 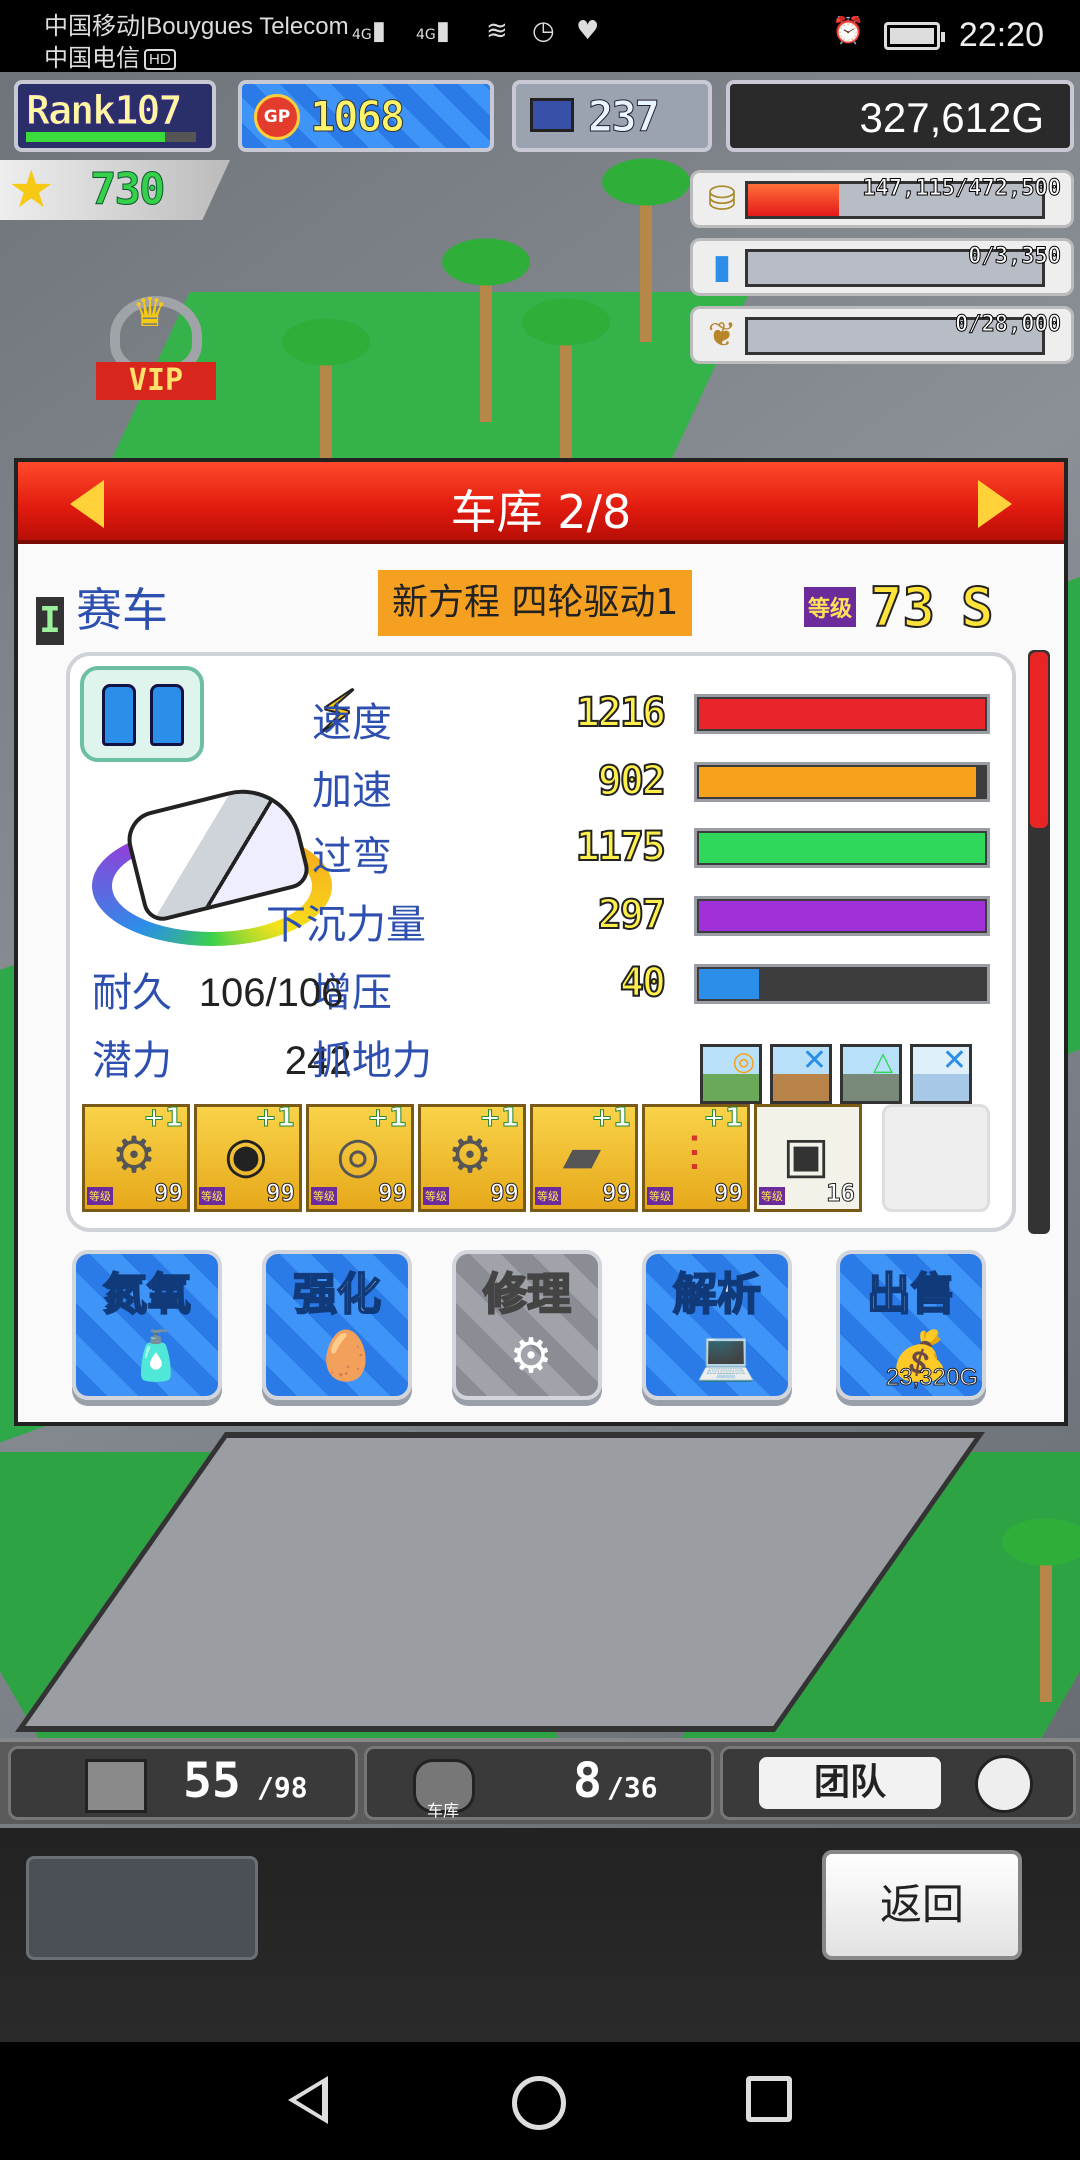 What do you see at coordinates (147, 1325) in the screenshot?
I see `nitro-button: 氮氧 🧴` at bounding box center [147, 1325].